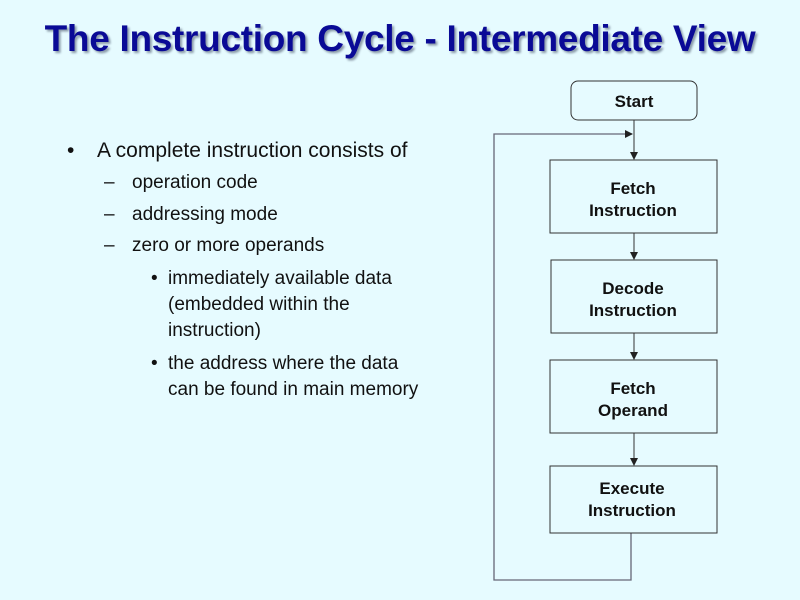 The height and width of the screenshot is (600, 800). What do you see at coordinates (633, 410) in the screenshot?
I see `step-label: Operand` at bounding box center [633, 410].